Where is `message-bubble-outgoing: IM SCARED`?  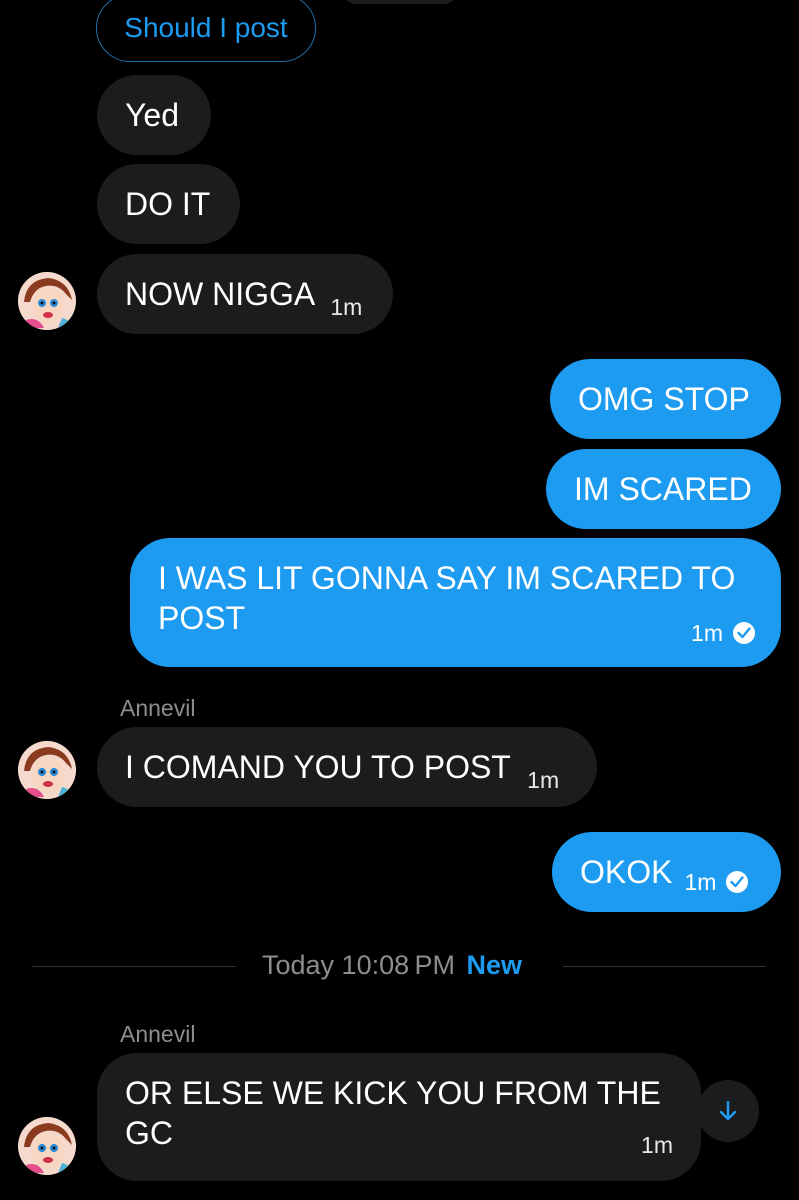 message-bubble-outgoing: IM SCARED is located at coordinates (663, 489).